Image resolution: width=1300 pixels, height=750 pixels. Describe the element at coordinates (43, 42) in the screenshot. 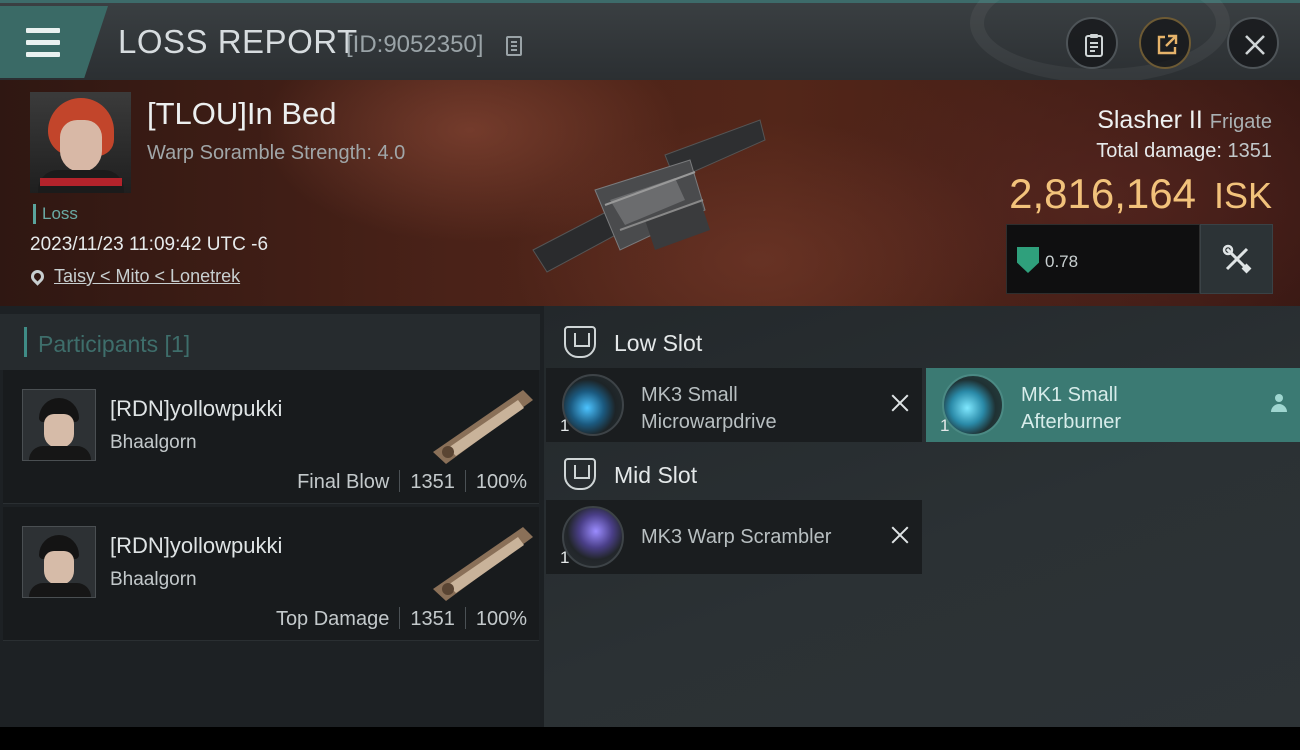

I see `menu-icon` at that location.